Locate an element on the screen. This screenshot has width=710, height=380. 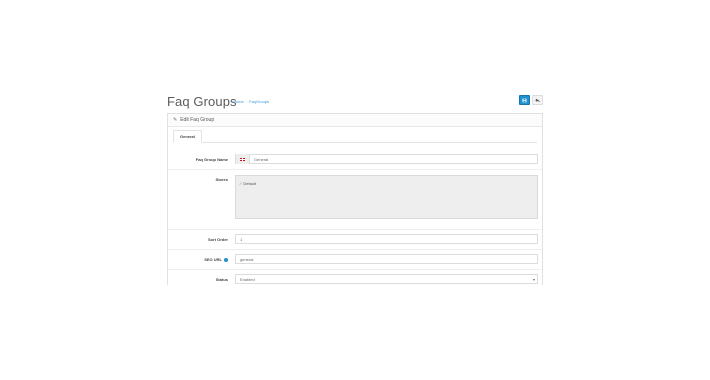
sort-order-input: 1 is located at coordinates (386, 239).